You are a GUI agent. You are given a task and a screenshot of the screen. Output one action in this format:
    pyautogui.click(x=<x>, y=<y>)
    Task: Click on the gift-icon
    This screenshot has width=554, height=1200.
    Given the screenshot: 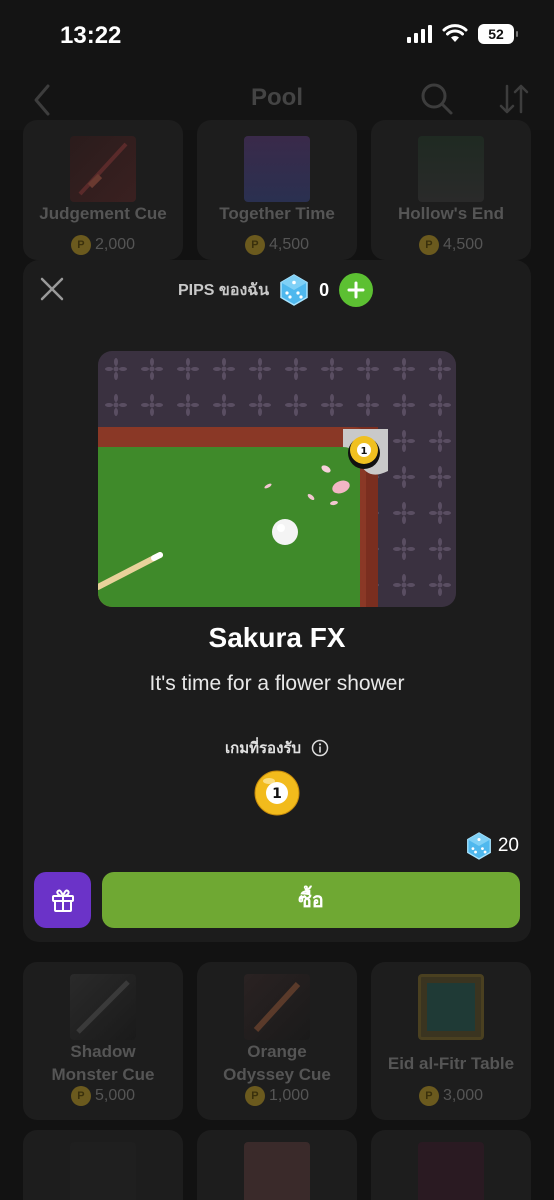 What is the action you would take?
    pyautogui.click(x=62, y=900)
    